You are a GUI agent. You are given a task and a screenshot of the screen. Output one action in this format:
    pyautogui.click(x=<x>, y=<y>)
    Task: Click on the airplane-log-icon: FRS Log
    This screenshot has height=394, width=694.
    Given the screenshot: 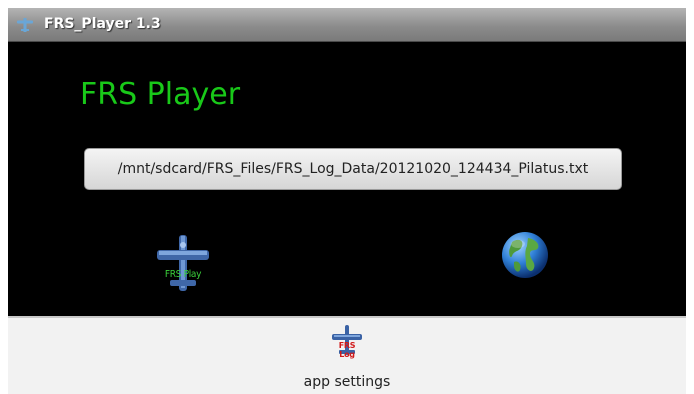 What is the action you would take?
    pyautogui.click(x=347, y=341)
    